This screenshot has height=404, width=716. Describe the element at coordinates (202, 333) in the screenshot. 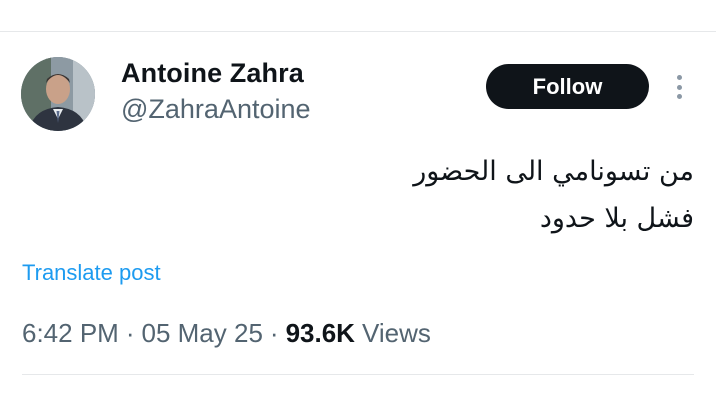

I see `post-date: 05 May 25` at that location.